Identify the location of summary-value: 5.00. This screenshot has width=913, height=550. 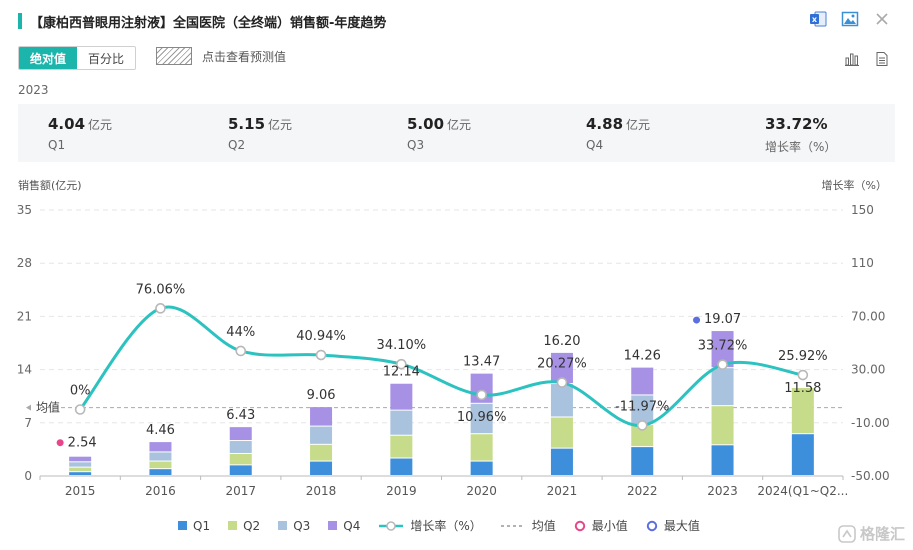
(426, 124).